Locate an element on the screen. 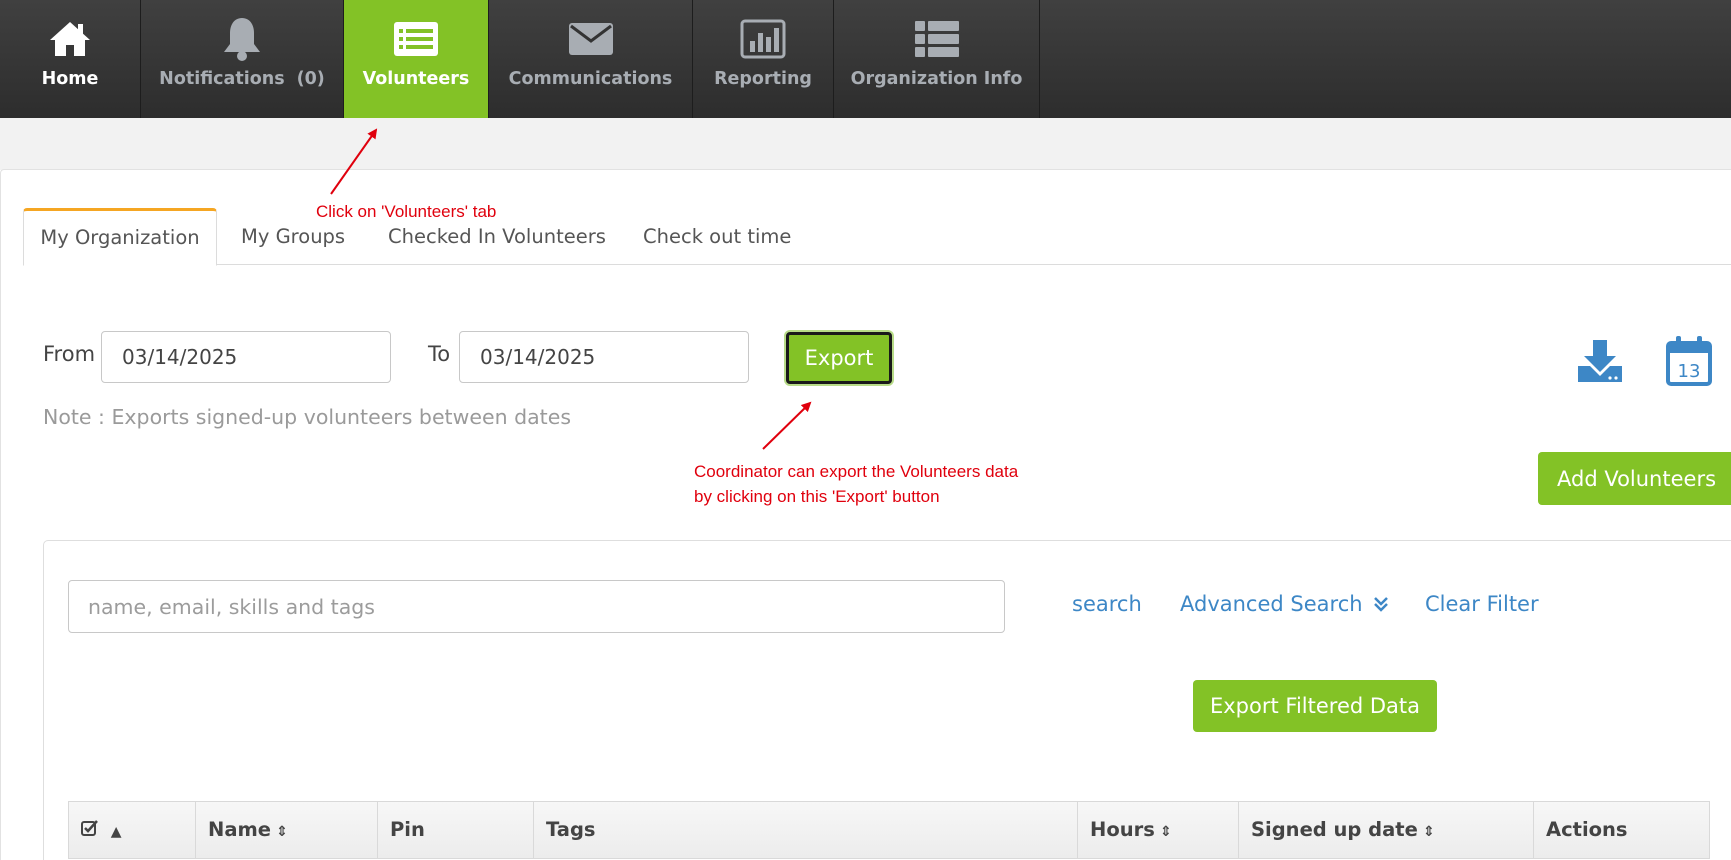  home-icon is located at coordinates (70, 39).